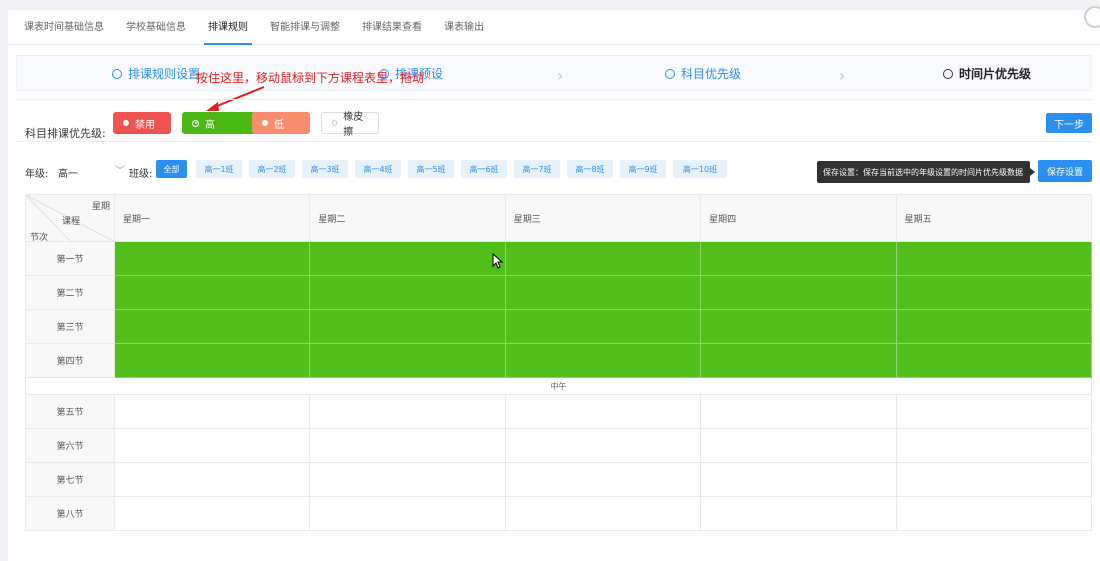 The height and width of the screenshot is (561, 1100). I want to click on table-row: 第六节, so click(559, 445).